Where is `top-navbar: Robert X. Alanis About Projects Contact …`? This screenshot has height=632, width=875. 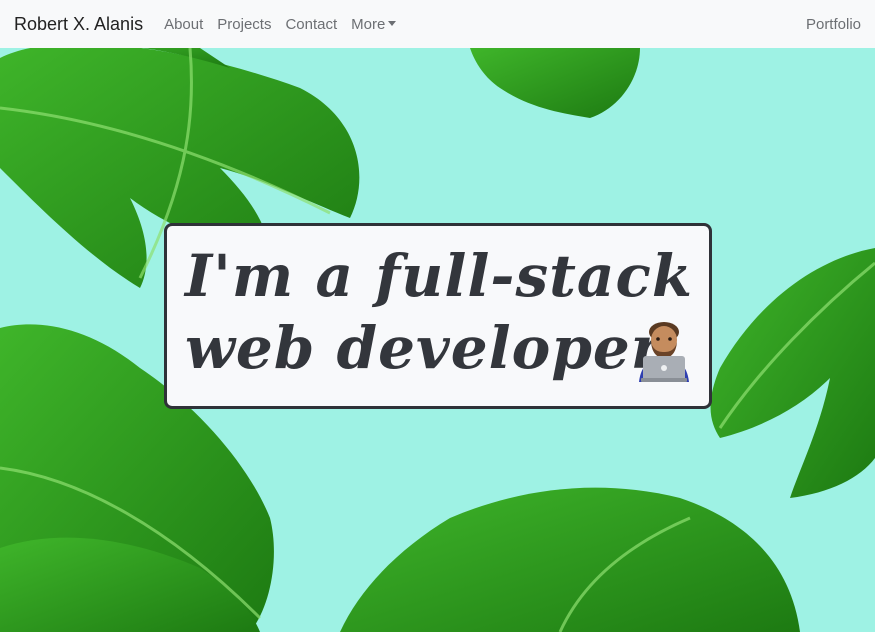
top-navbar: Robert X. Alanis About Projects Contact … is located at coordinates (437, 24).